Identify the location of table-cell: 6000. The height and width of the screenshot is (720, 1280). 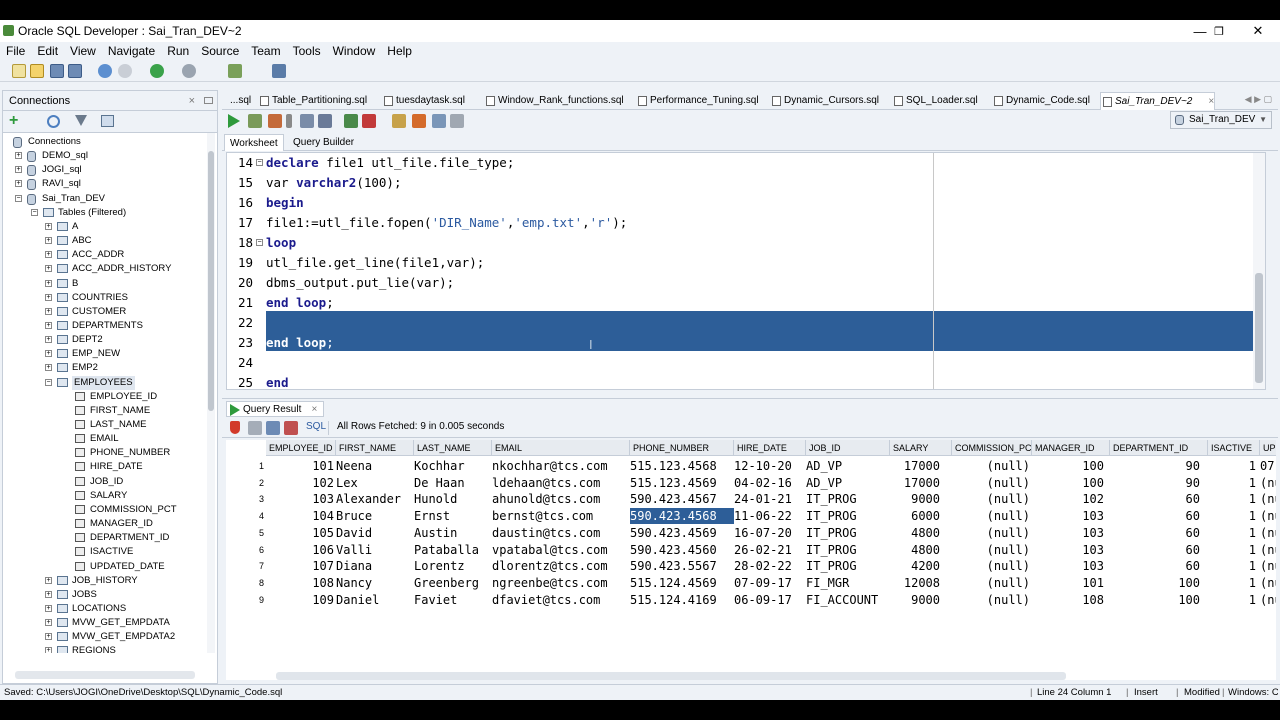
(915, 516).